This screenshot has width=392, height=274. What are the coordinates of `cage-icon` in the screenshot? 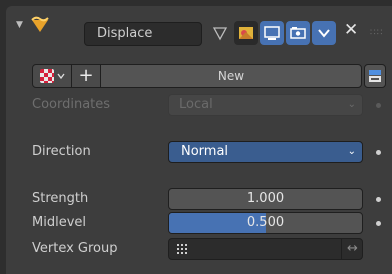 It's located at (246, 33).